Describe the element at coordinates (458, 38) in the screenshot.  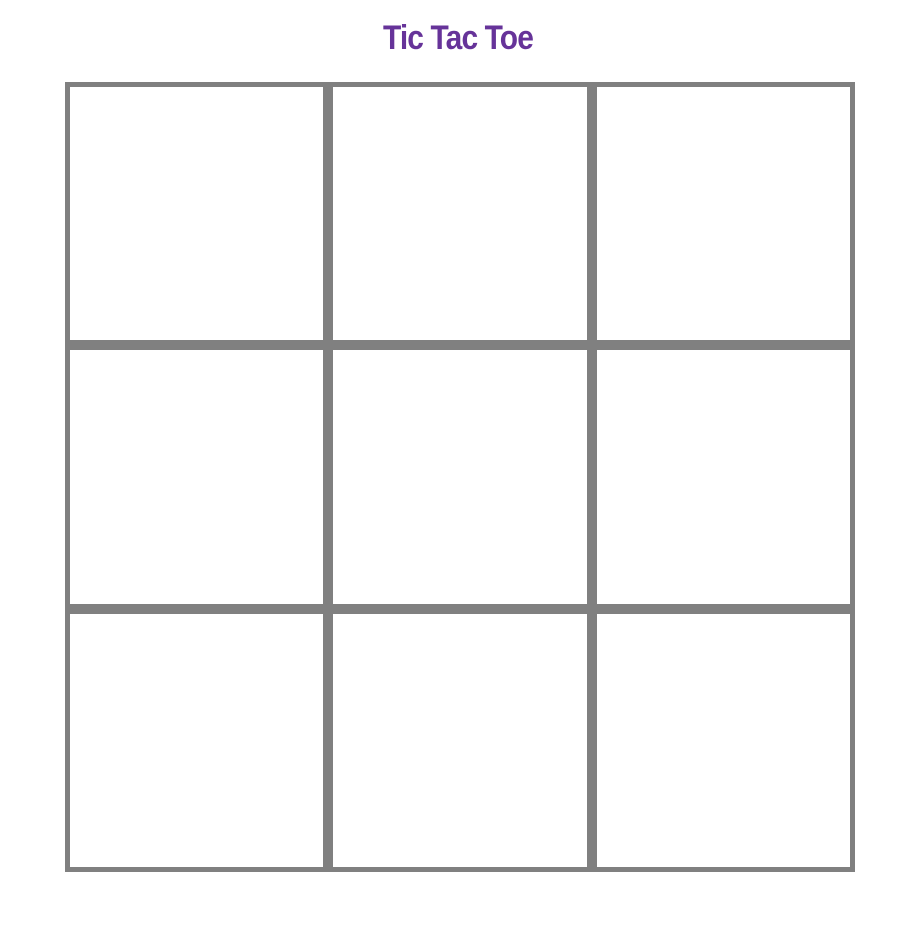
I see `game-title: Tic Tac Toe` at that location.